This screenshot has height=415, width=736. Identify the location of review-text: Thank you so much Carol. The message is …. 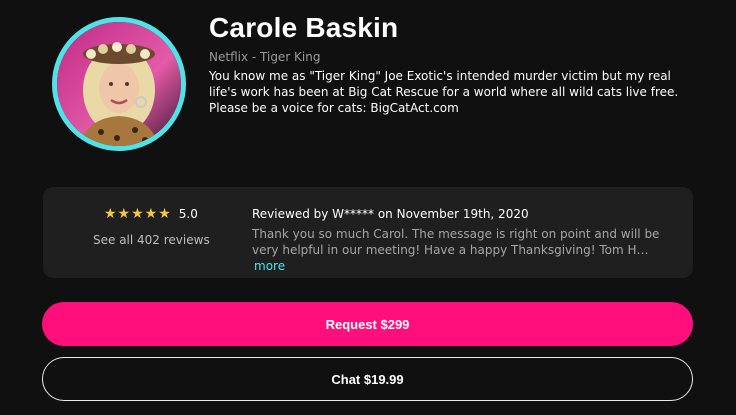
(462, 250).